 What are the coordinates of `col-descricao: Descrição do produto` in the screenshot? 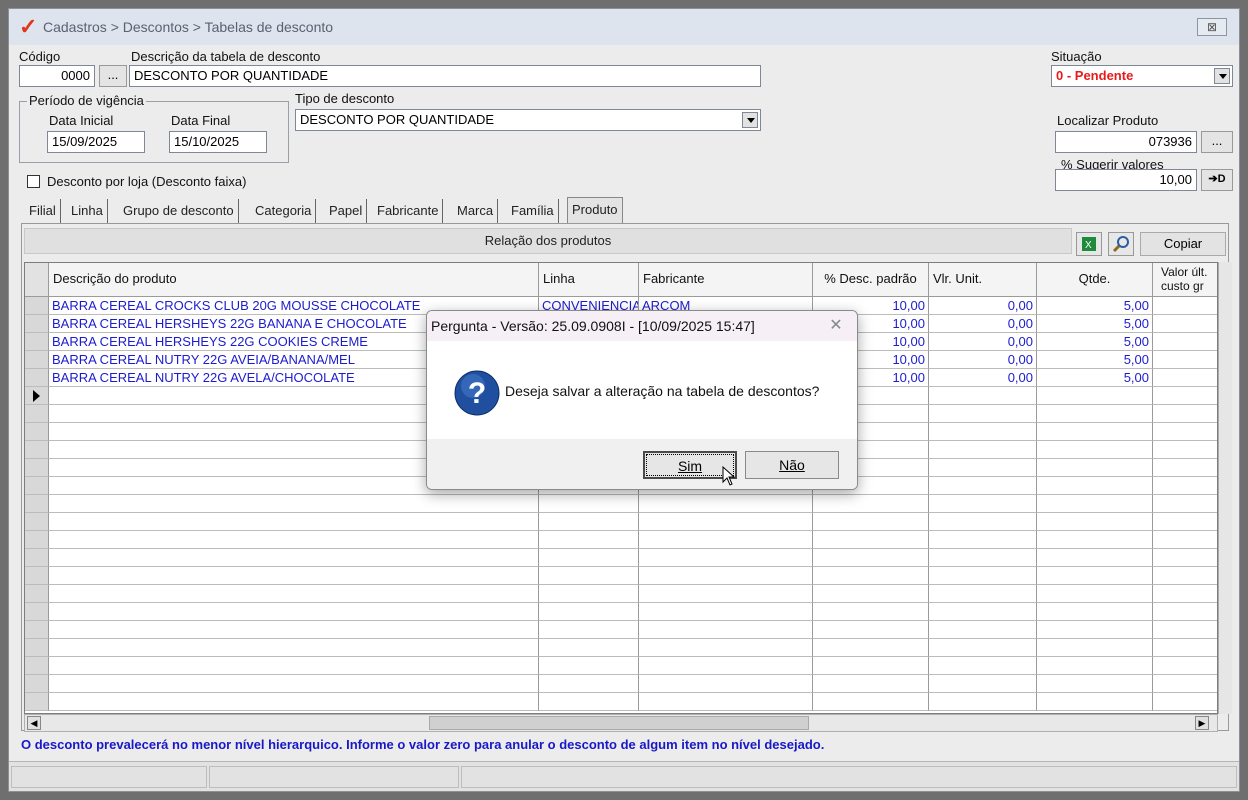 It's located at (294, 280).